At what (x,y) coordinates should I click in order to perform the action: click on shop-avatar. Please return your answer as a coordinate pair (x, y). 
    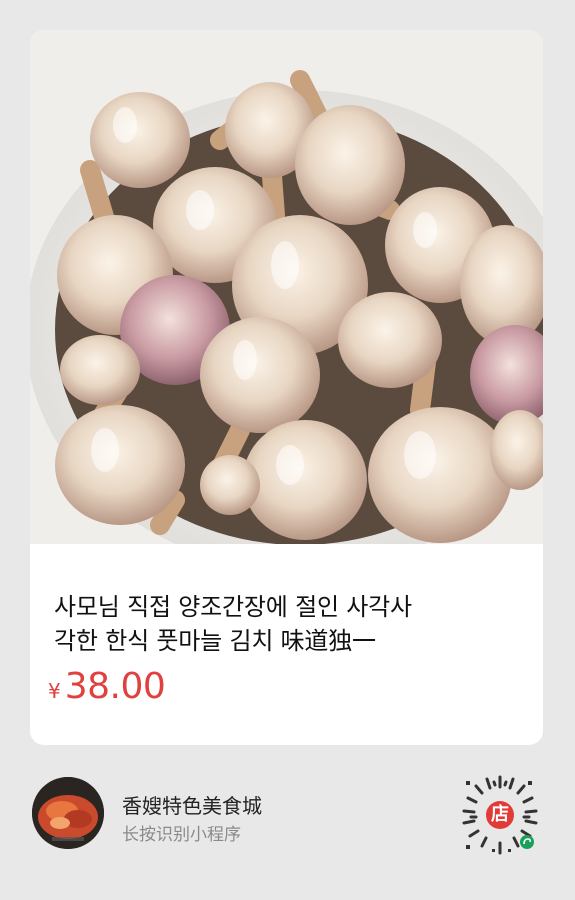
    Looking at the image, I should click on (68, 813).